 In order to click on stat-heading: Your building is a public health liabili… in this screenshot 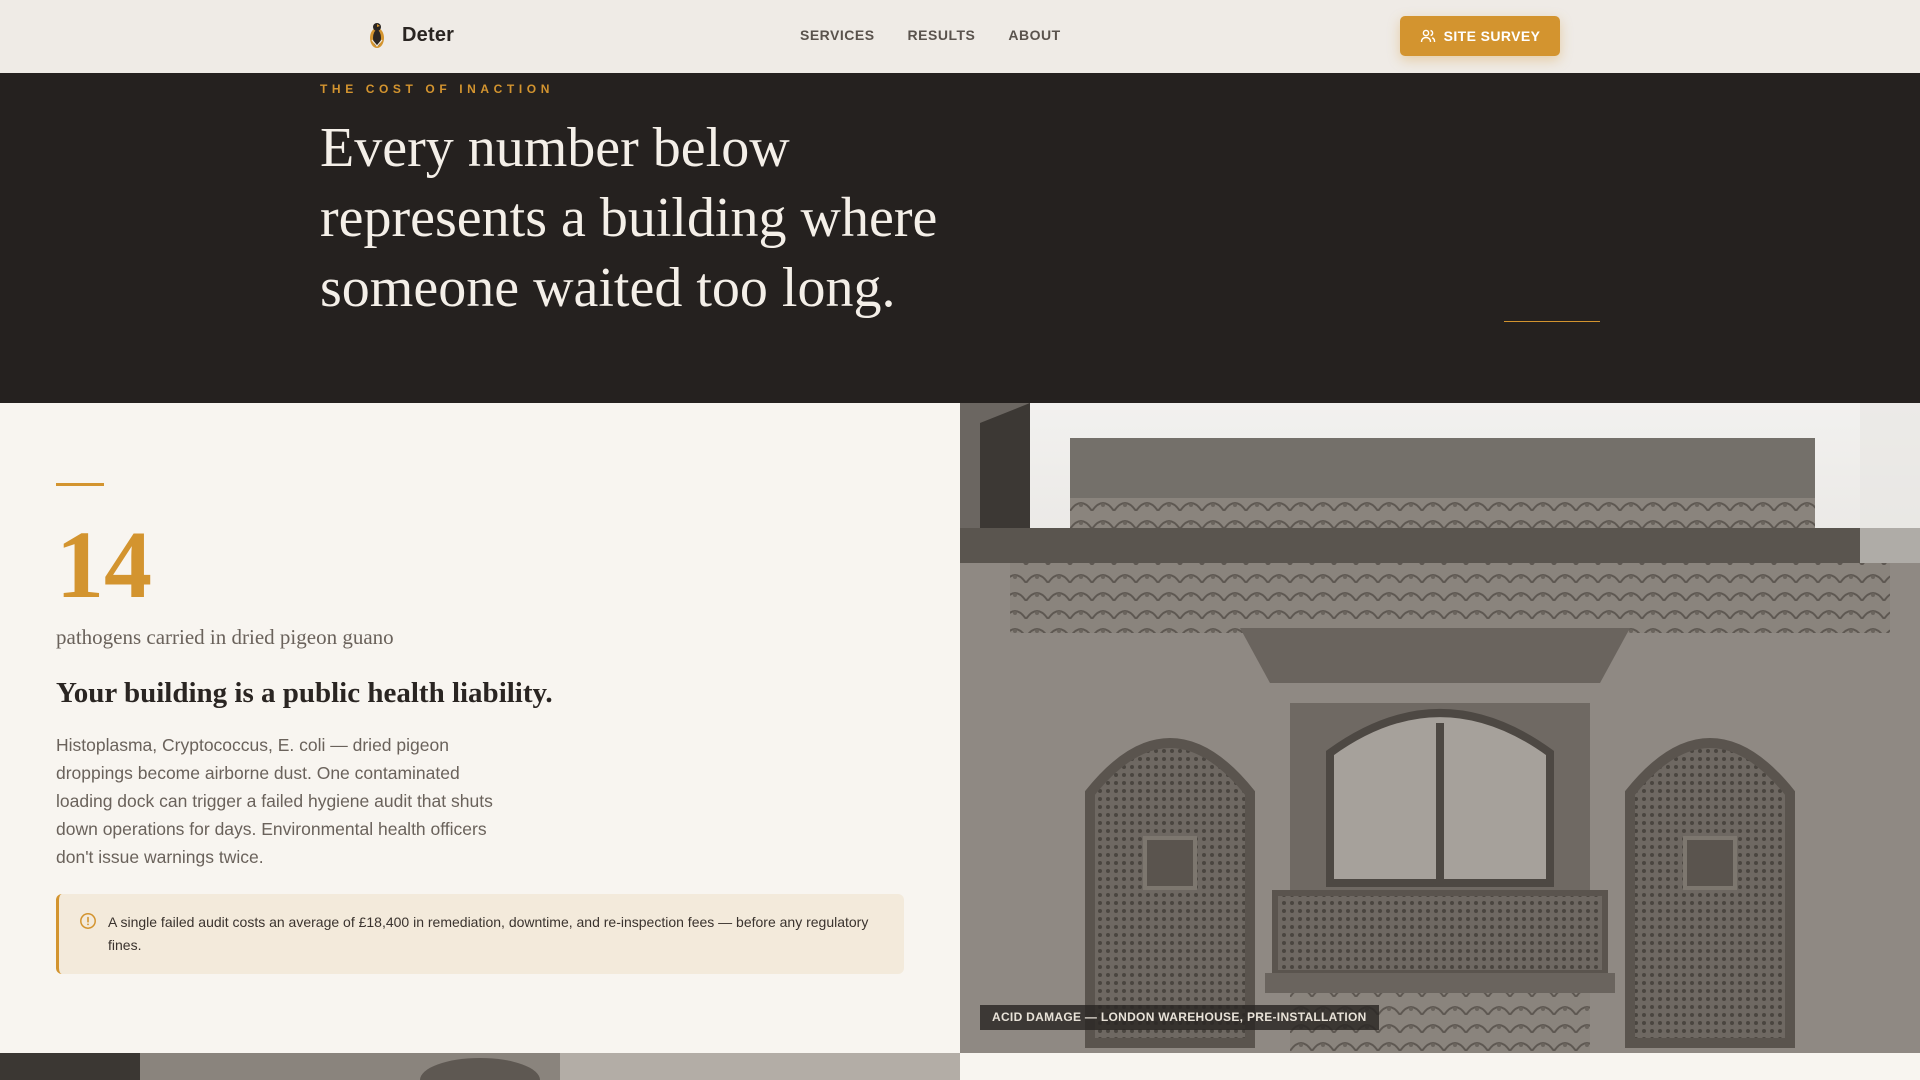, I will do `click(304, 693)`.